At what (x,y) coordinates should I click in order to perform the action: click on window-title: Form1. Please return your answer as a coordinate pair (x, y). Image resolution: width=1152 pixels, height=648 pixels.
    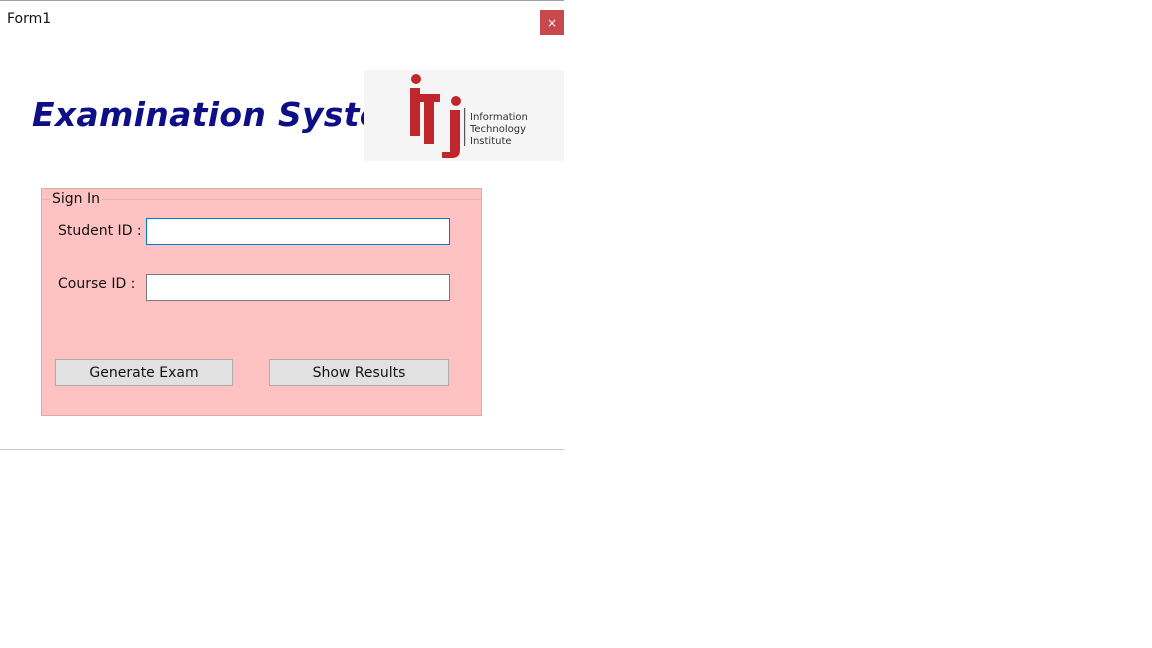
    Looking at the image, I should click on (29, 19).